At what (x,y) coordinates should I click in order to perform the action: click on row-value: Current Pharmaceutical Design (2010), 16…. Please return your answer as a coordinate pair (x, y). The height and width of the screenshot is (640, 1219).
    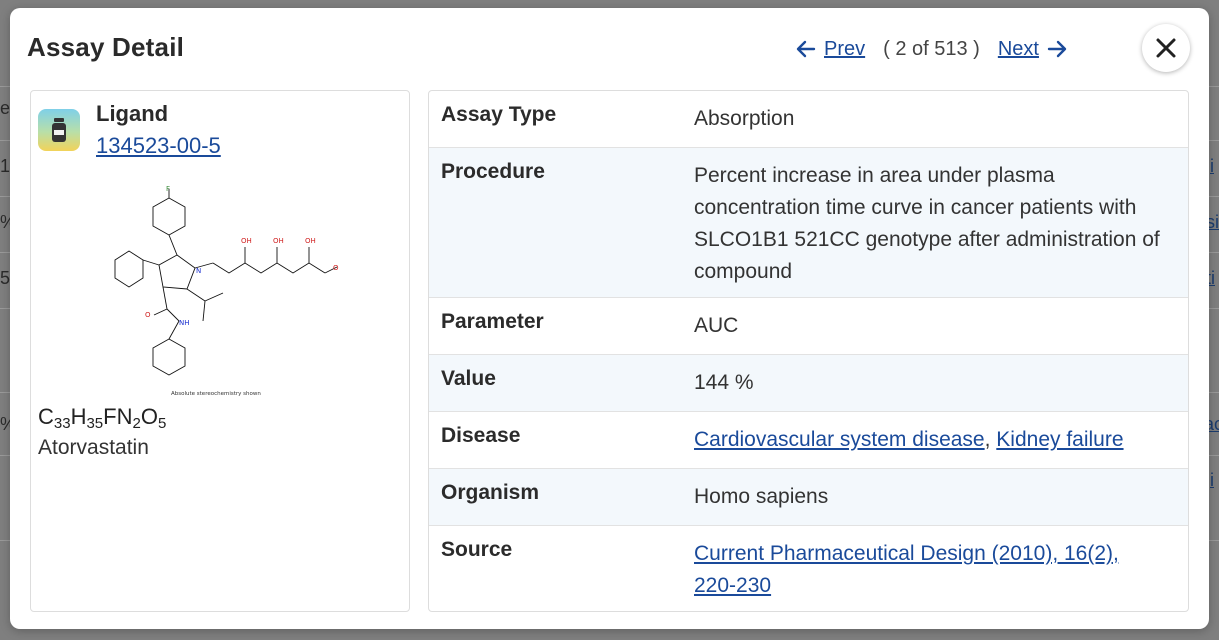
    Looking at the image, I should click on (919, 570).